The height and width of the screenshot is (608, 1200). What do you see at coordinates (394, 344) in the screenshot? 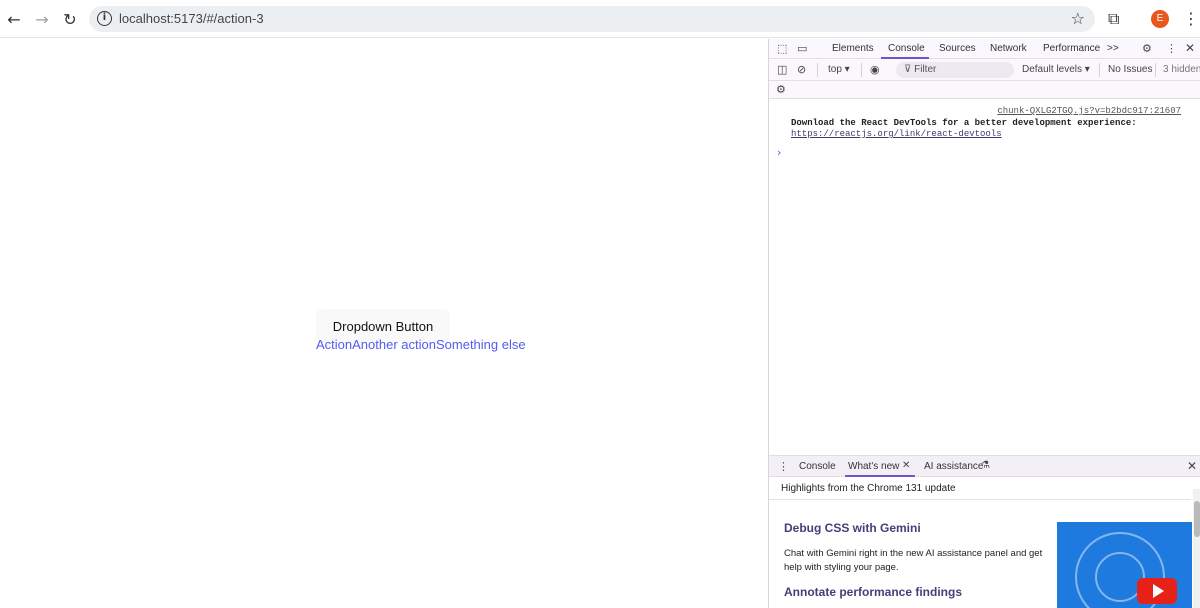
I see `menu-item-another-action: Another action` at bounding box center [394, 344].